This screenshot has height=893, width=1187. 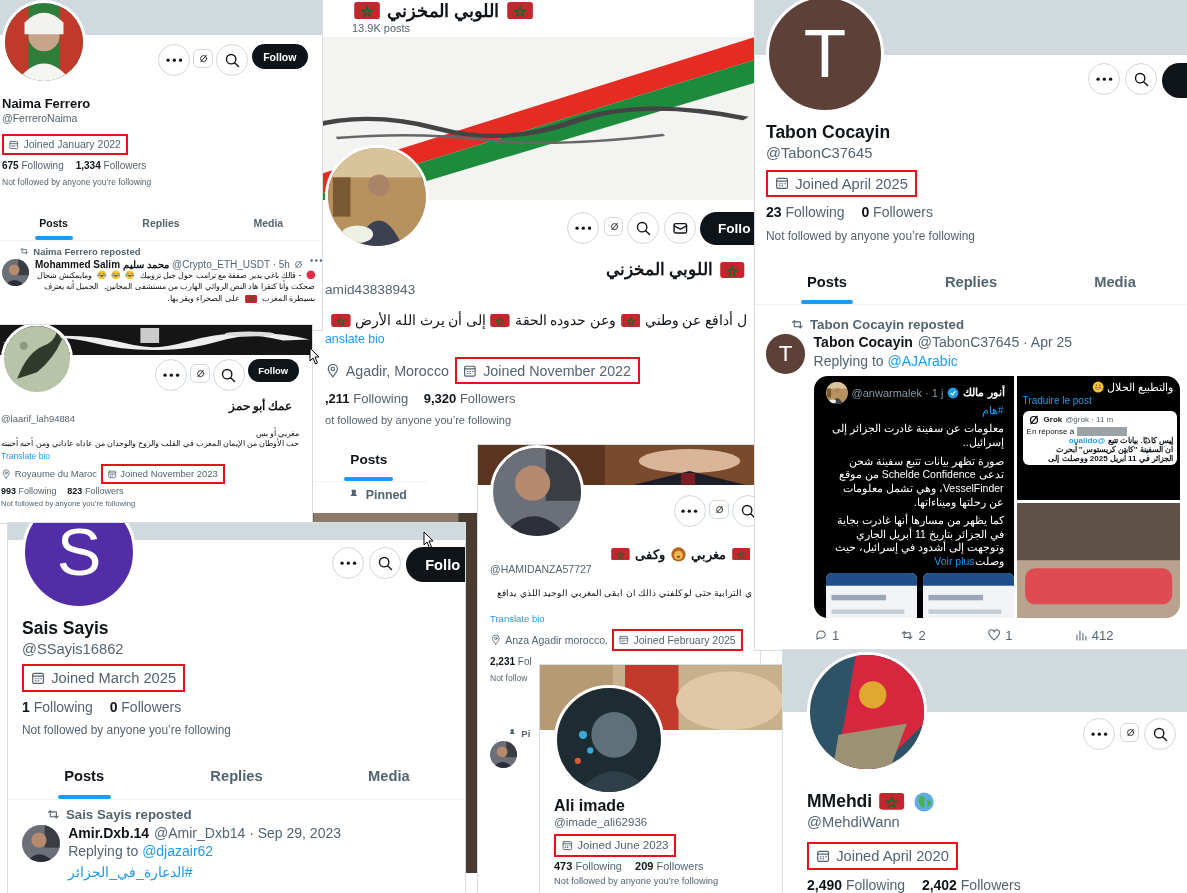 What do you see at coordinates (169, 474) in the screenshot?
I see `join-date: Joined November 2023` at bounding box center [169, 474].